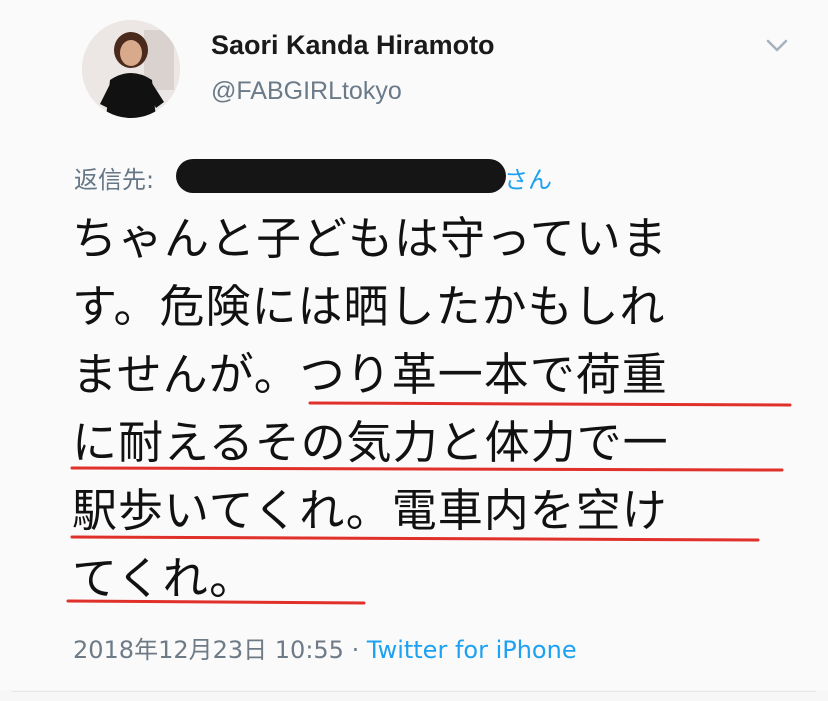  What do you see at coordinates (369, 306) in the screenshot?
I see `tweet-line: す。危険には晒したかもしれ` at bounding box center [369, 306].